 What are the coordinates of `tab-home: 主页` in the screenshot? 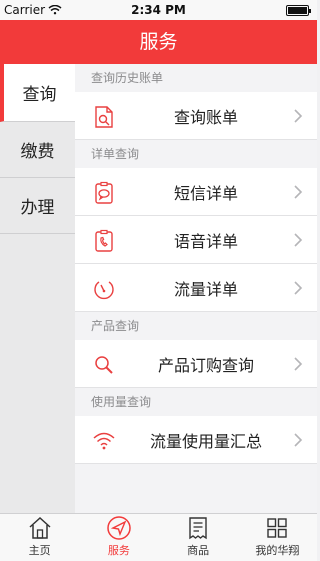 It's located at (39, 537).